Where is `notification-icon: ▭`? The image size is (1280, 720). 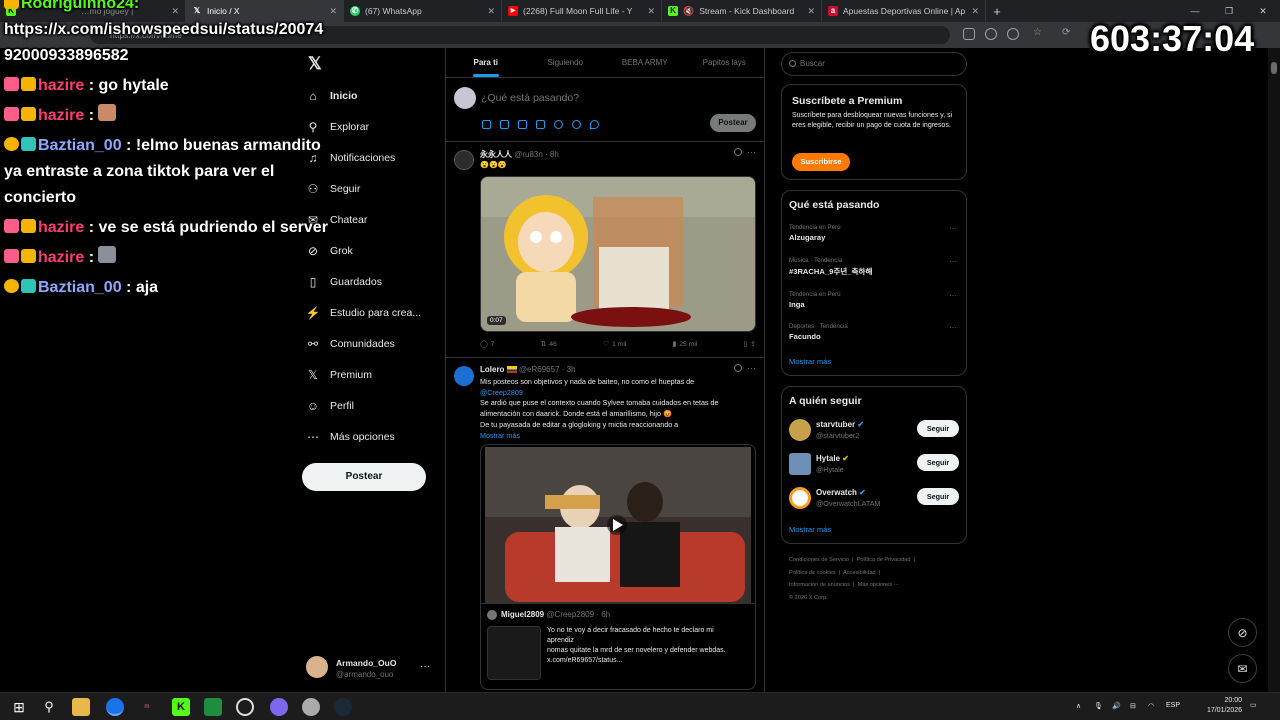 notification-icon: ▭ is located at coordinates (1253, 705).